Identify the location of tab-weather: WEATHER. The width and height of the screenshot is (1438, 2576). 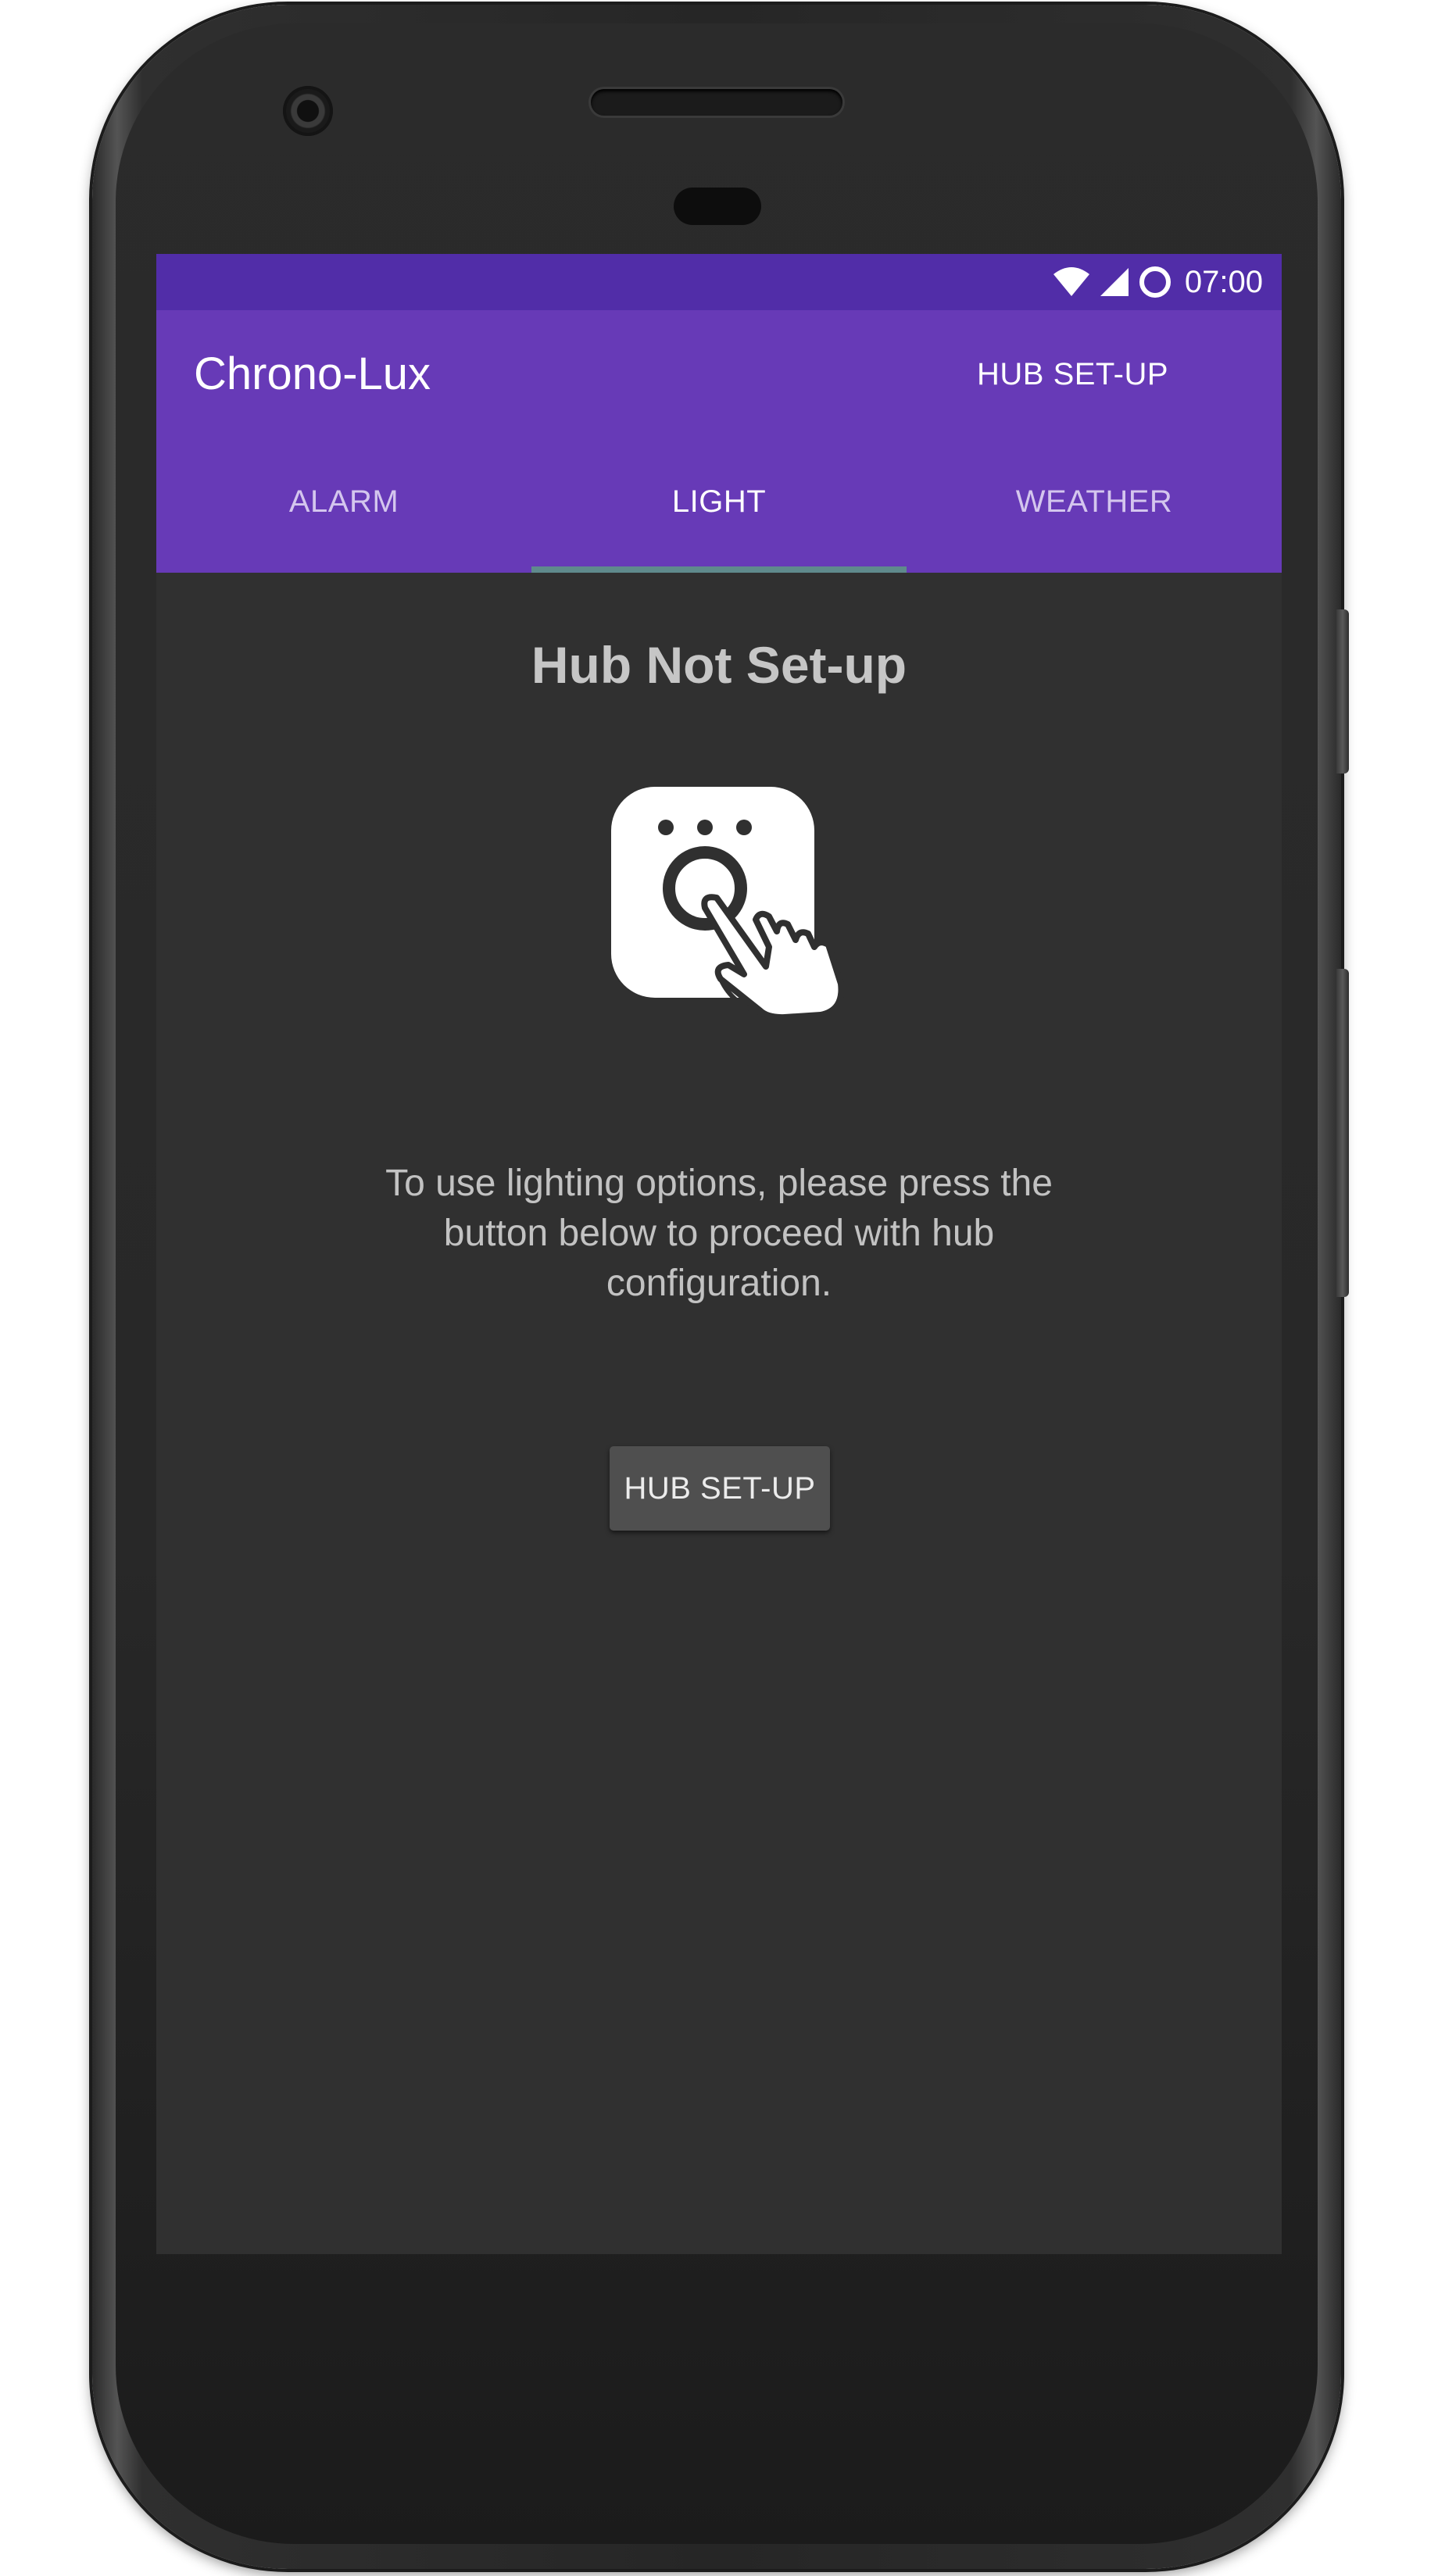
(1094, 509).